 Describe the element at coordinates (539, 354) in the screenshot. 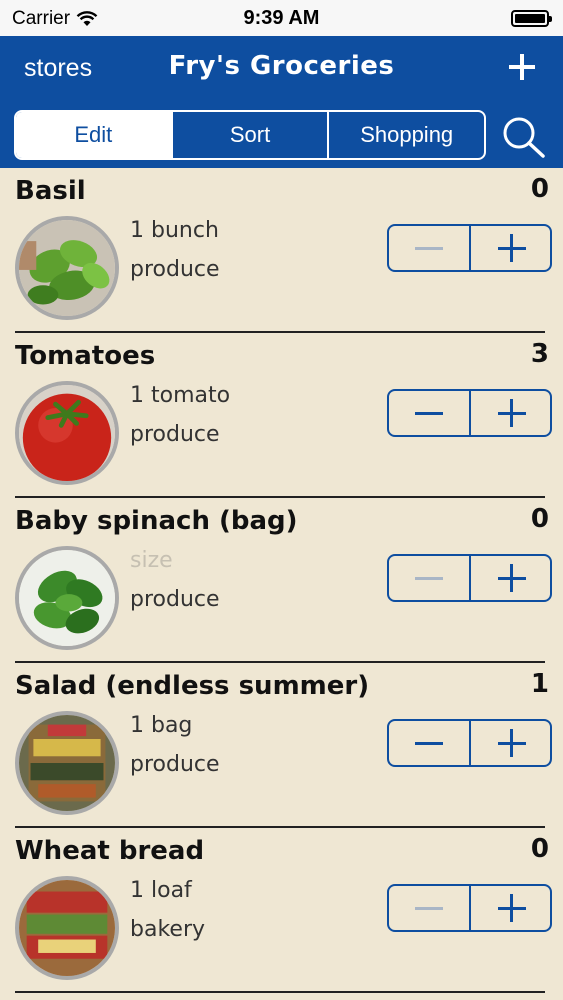

I see `item-count: 3` at that location.